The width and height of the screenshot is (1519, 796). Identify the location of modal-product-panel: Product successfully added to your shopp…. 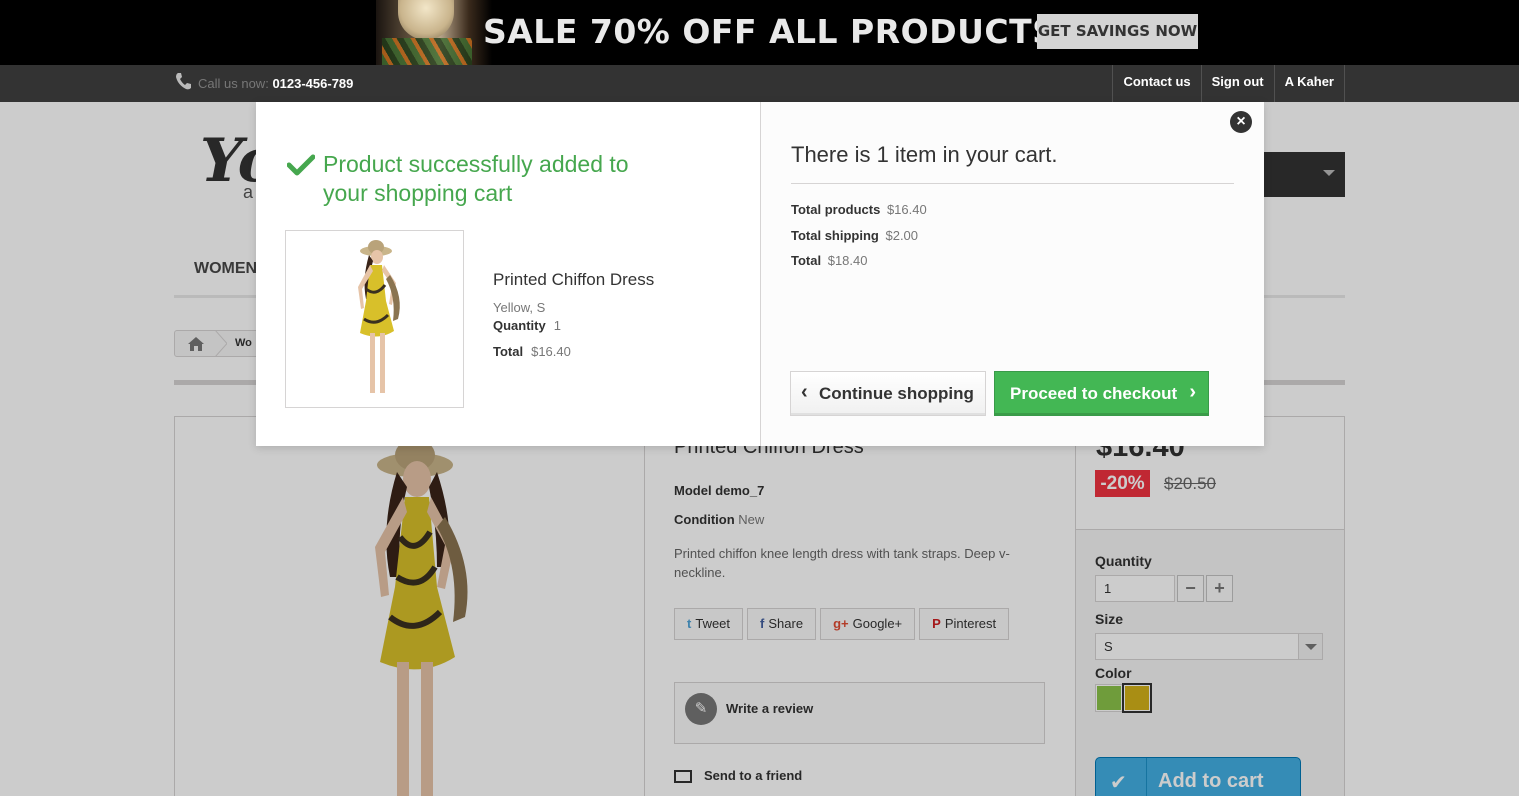
(508, 274).